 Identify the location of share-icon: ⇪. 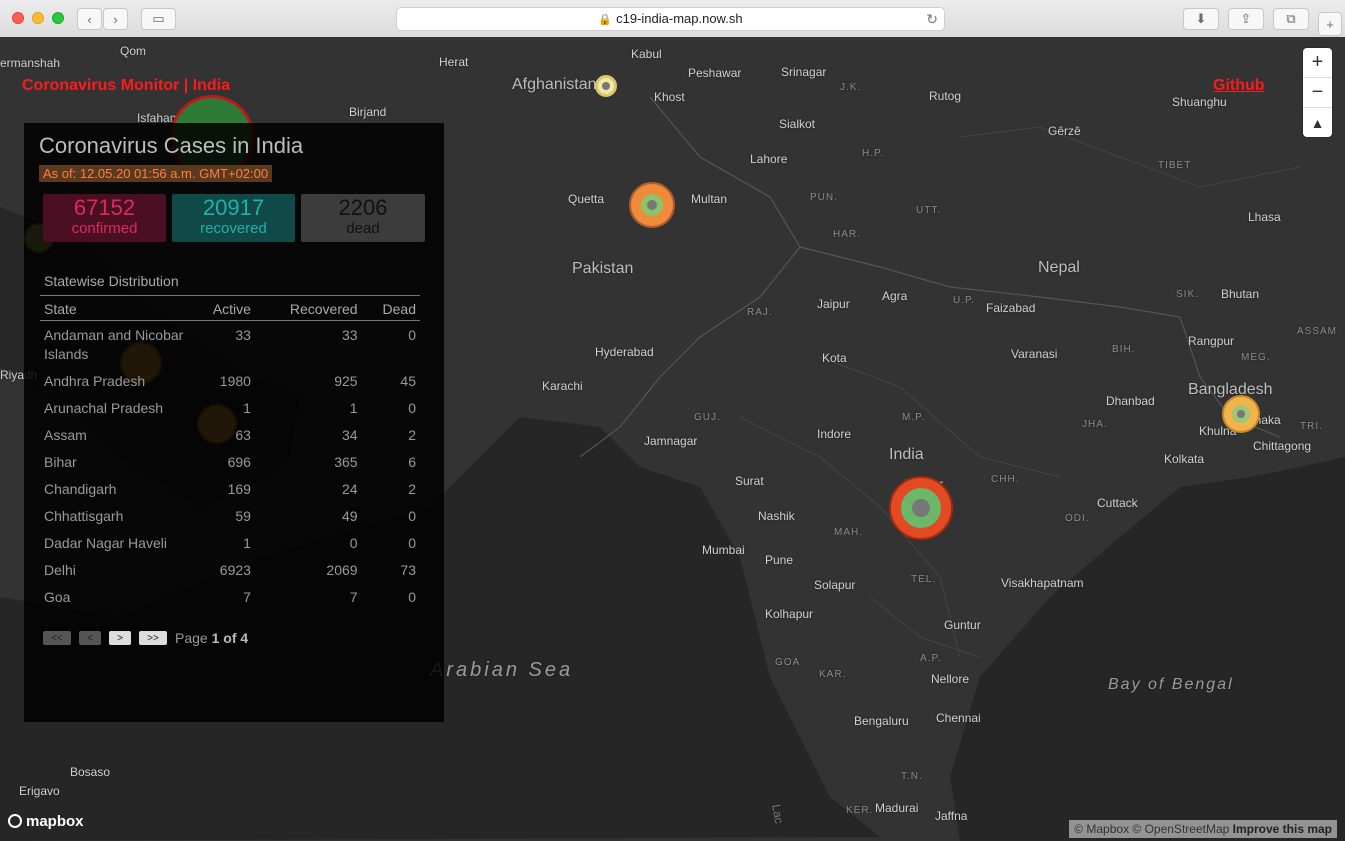
(1246, 18).